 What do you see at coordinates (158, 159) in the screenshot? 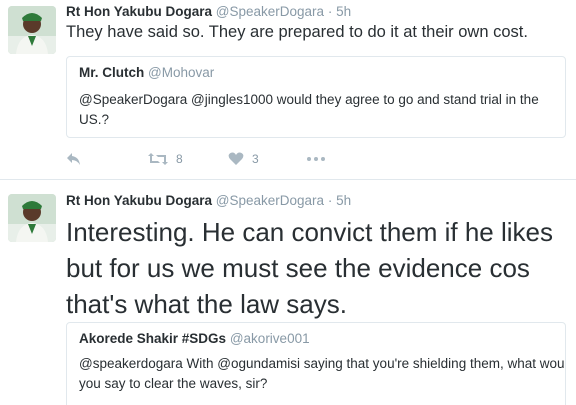
I see `retweet-icon` at bounding box center [158, 159].